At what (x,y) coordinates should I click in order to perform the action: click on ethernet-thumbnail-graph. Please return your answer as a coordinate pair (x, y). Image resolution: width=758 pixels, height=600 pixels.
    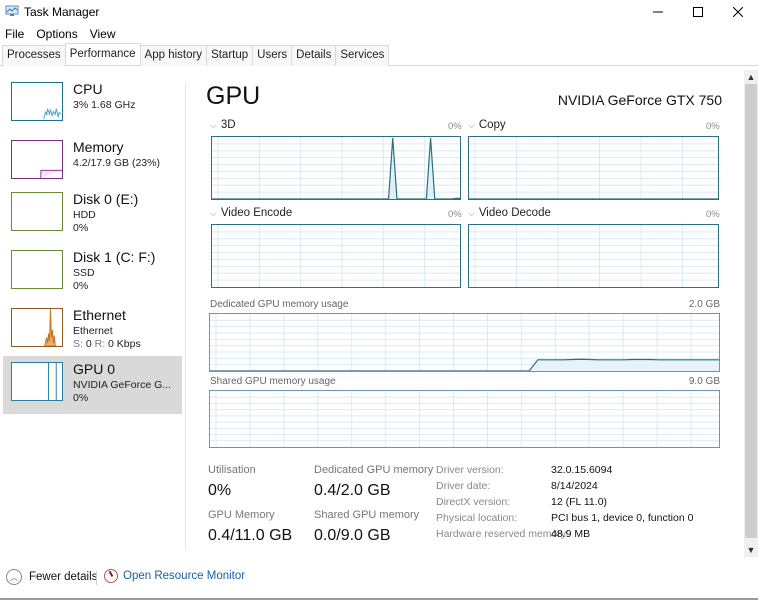
    Looking at the image, I should click on (37, 327).